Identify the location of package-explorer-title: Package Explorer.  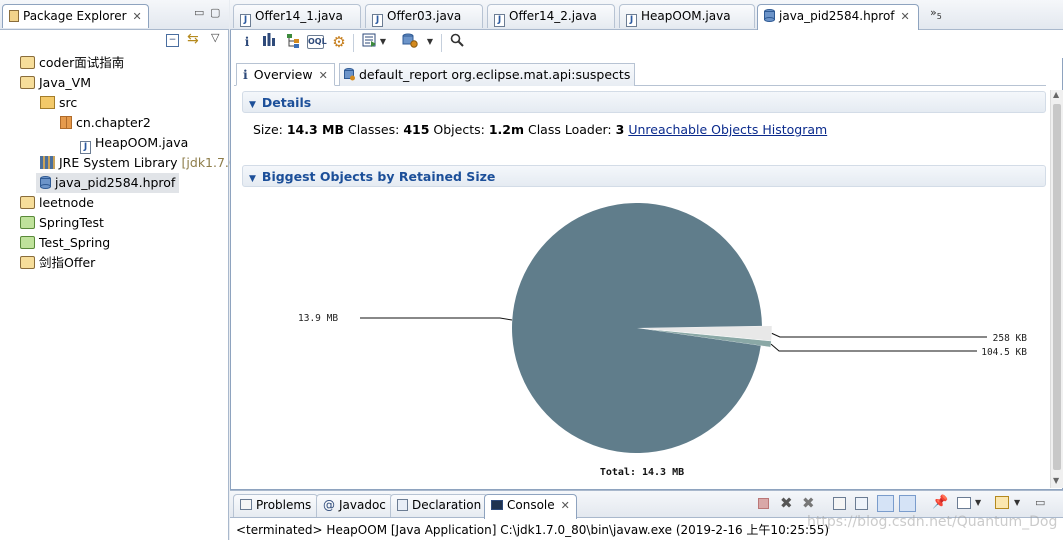
(75, 16).